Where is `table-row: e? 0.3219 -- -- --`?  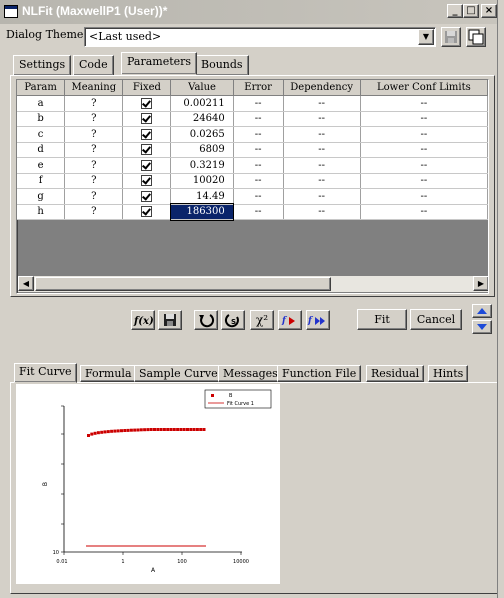
table-row: e? 0.3219 -- -- -- is located at coordinates (252, 165).